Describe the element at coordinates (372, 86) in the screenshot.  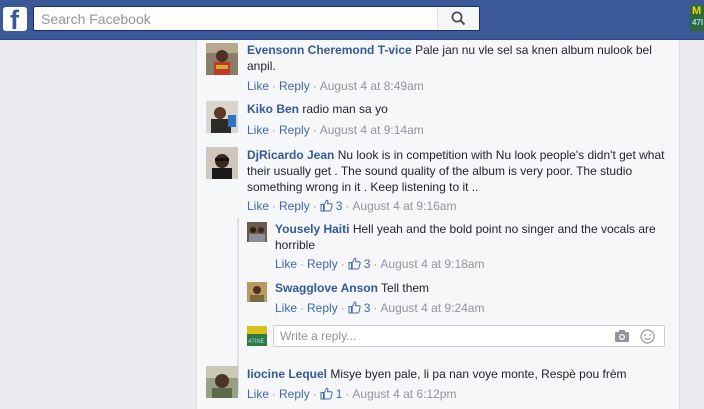
I see `comment-timestamp: August 4 at 8:49am` at that location.